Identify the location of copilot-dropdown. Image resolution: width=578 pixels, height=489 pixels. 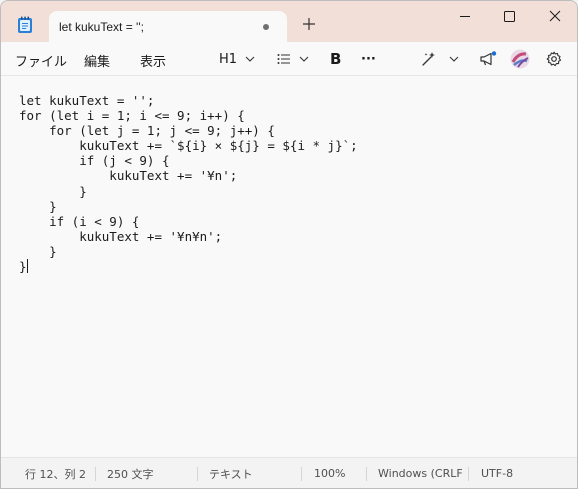
(440, 59).